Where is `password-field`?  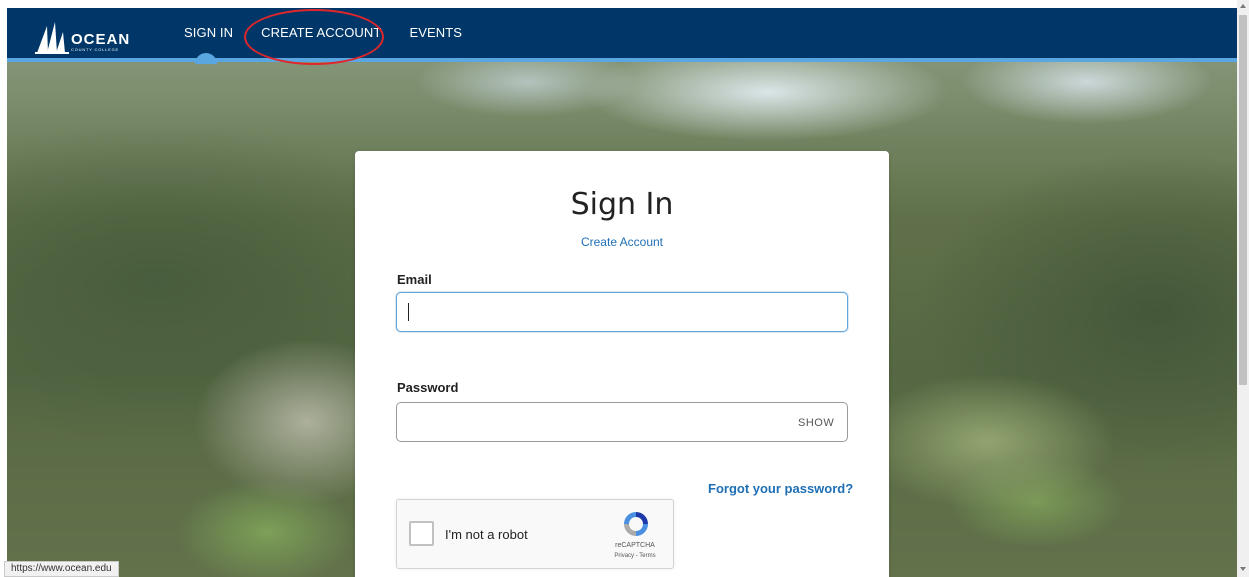 password-field is located at coordinates (622, 422).